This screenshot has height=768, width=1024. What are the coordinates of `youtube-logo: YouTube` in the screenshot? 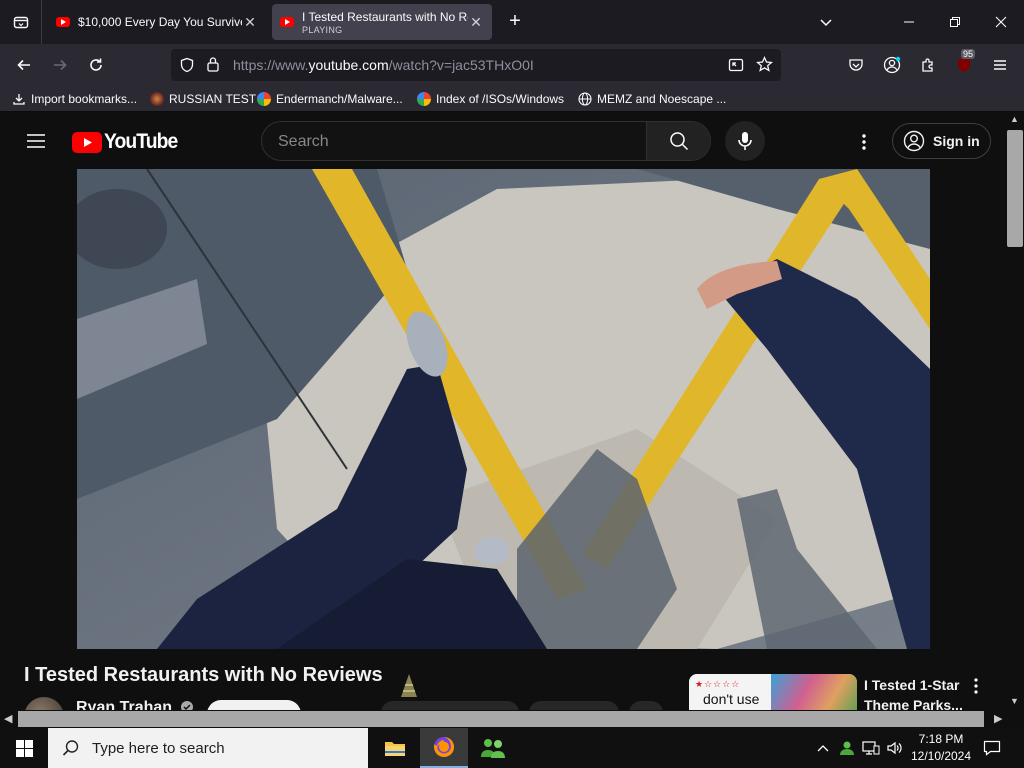 It's located at (128, 142).